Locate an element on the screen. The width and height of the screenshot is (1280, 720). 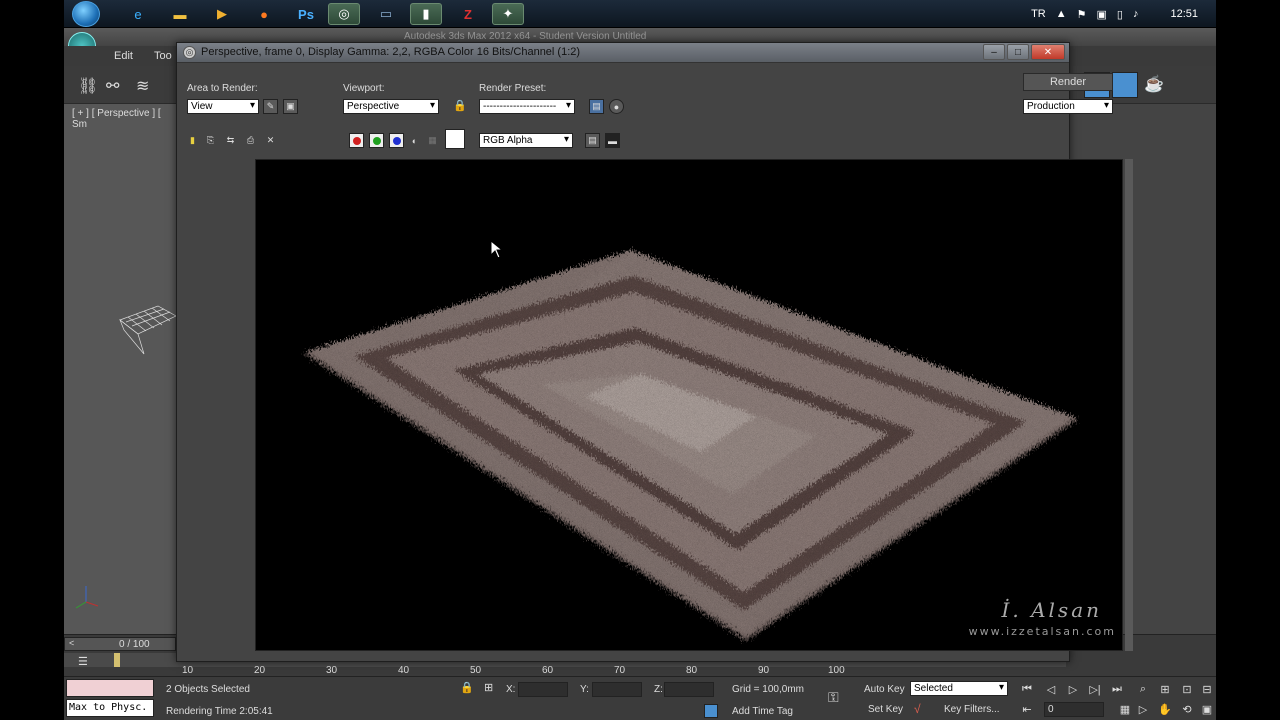
time-slider-prev: < is located at coordinates (71, 643).